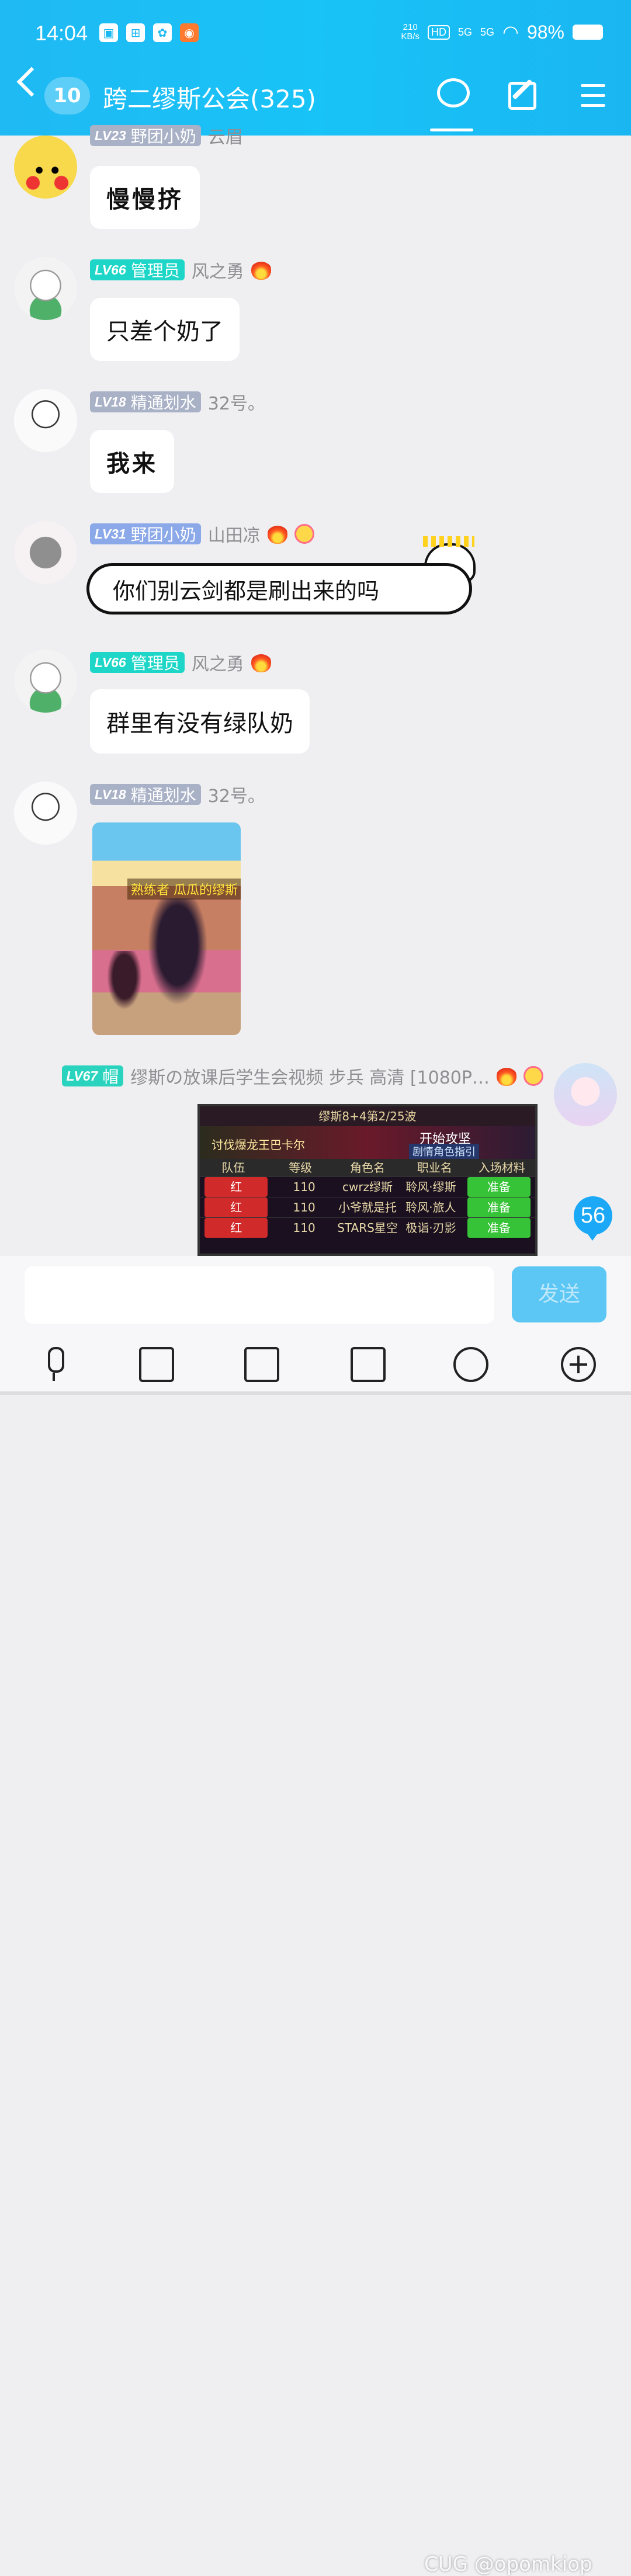 The image size is (631, 2576). I want to click on sender-meta: LV31 野团小奶 山田凉, so click(202, 534).